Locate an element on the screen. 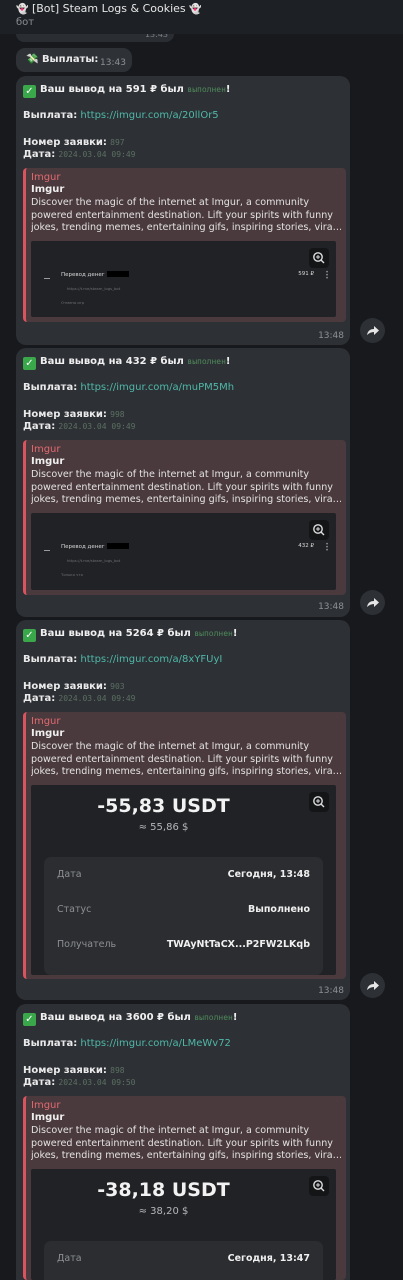 The image size is (403, 1280). date-value: 2024.03.04 09:50 is located at coordinates (97, 1082).